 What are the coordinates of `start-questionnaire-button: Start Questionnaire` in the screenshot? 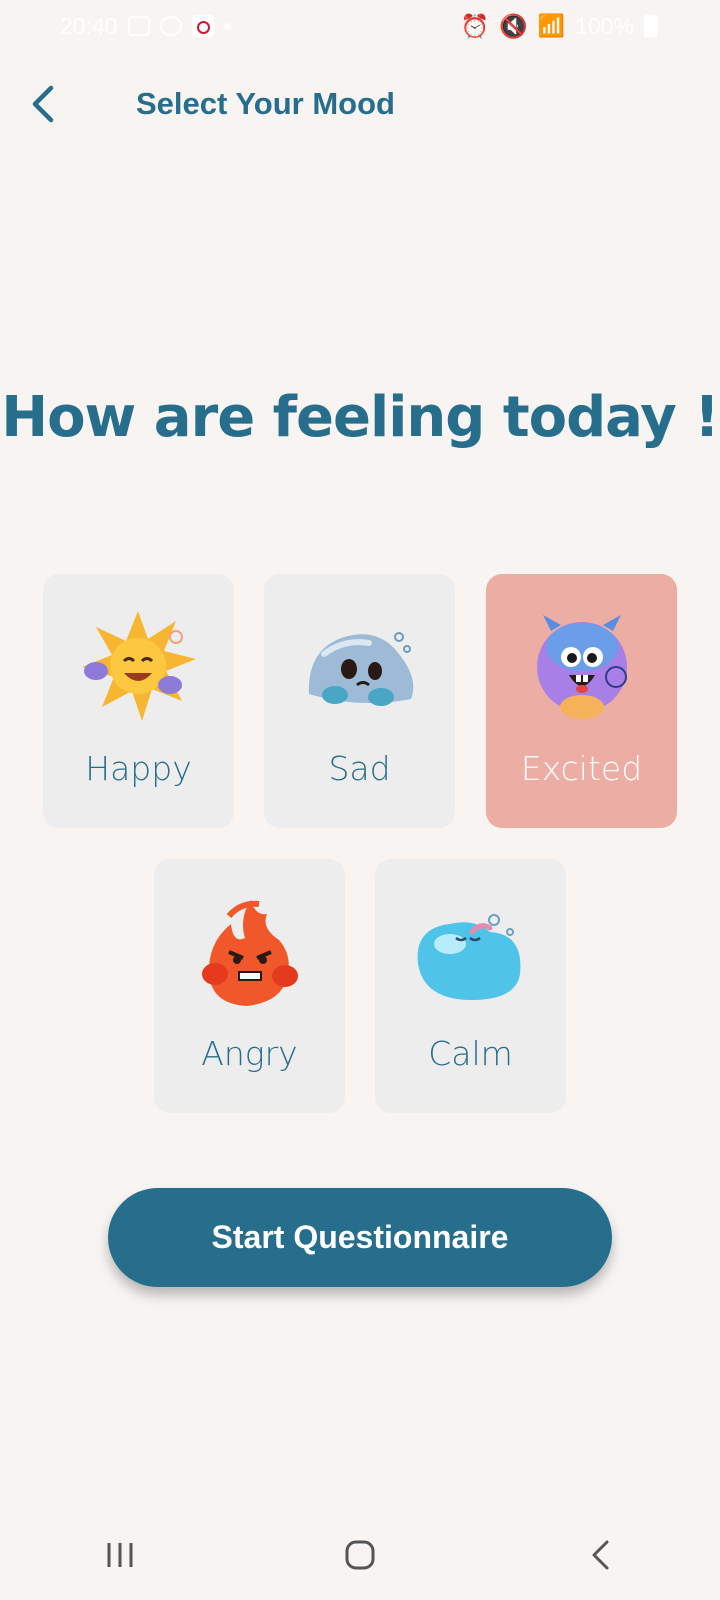 It's located at (360, 1237).